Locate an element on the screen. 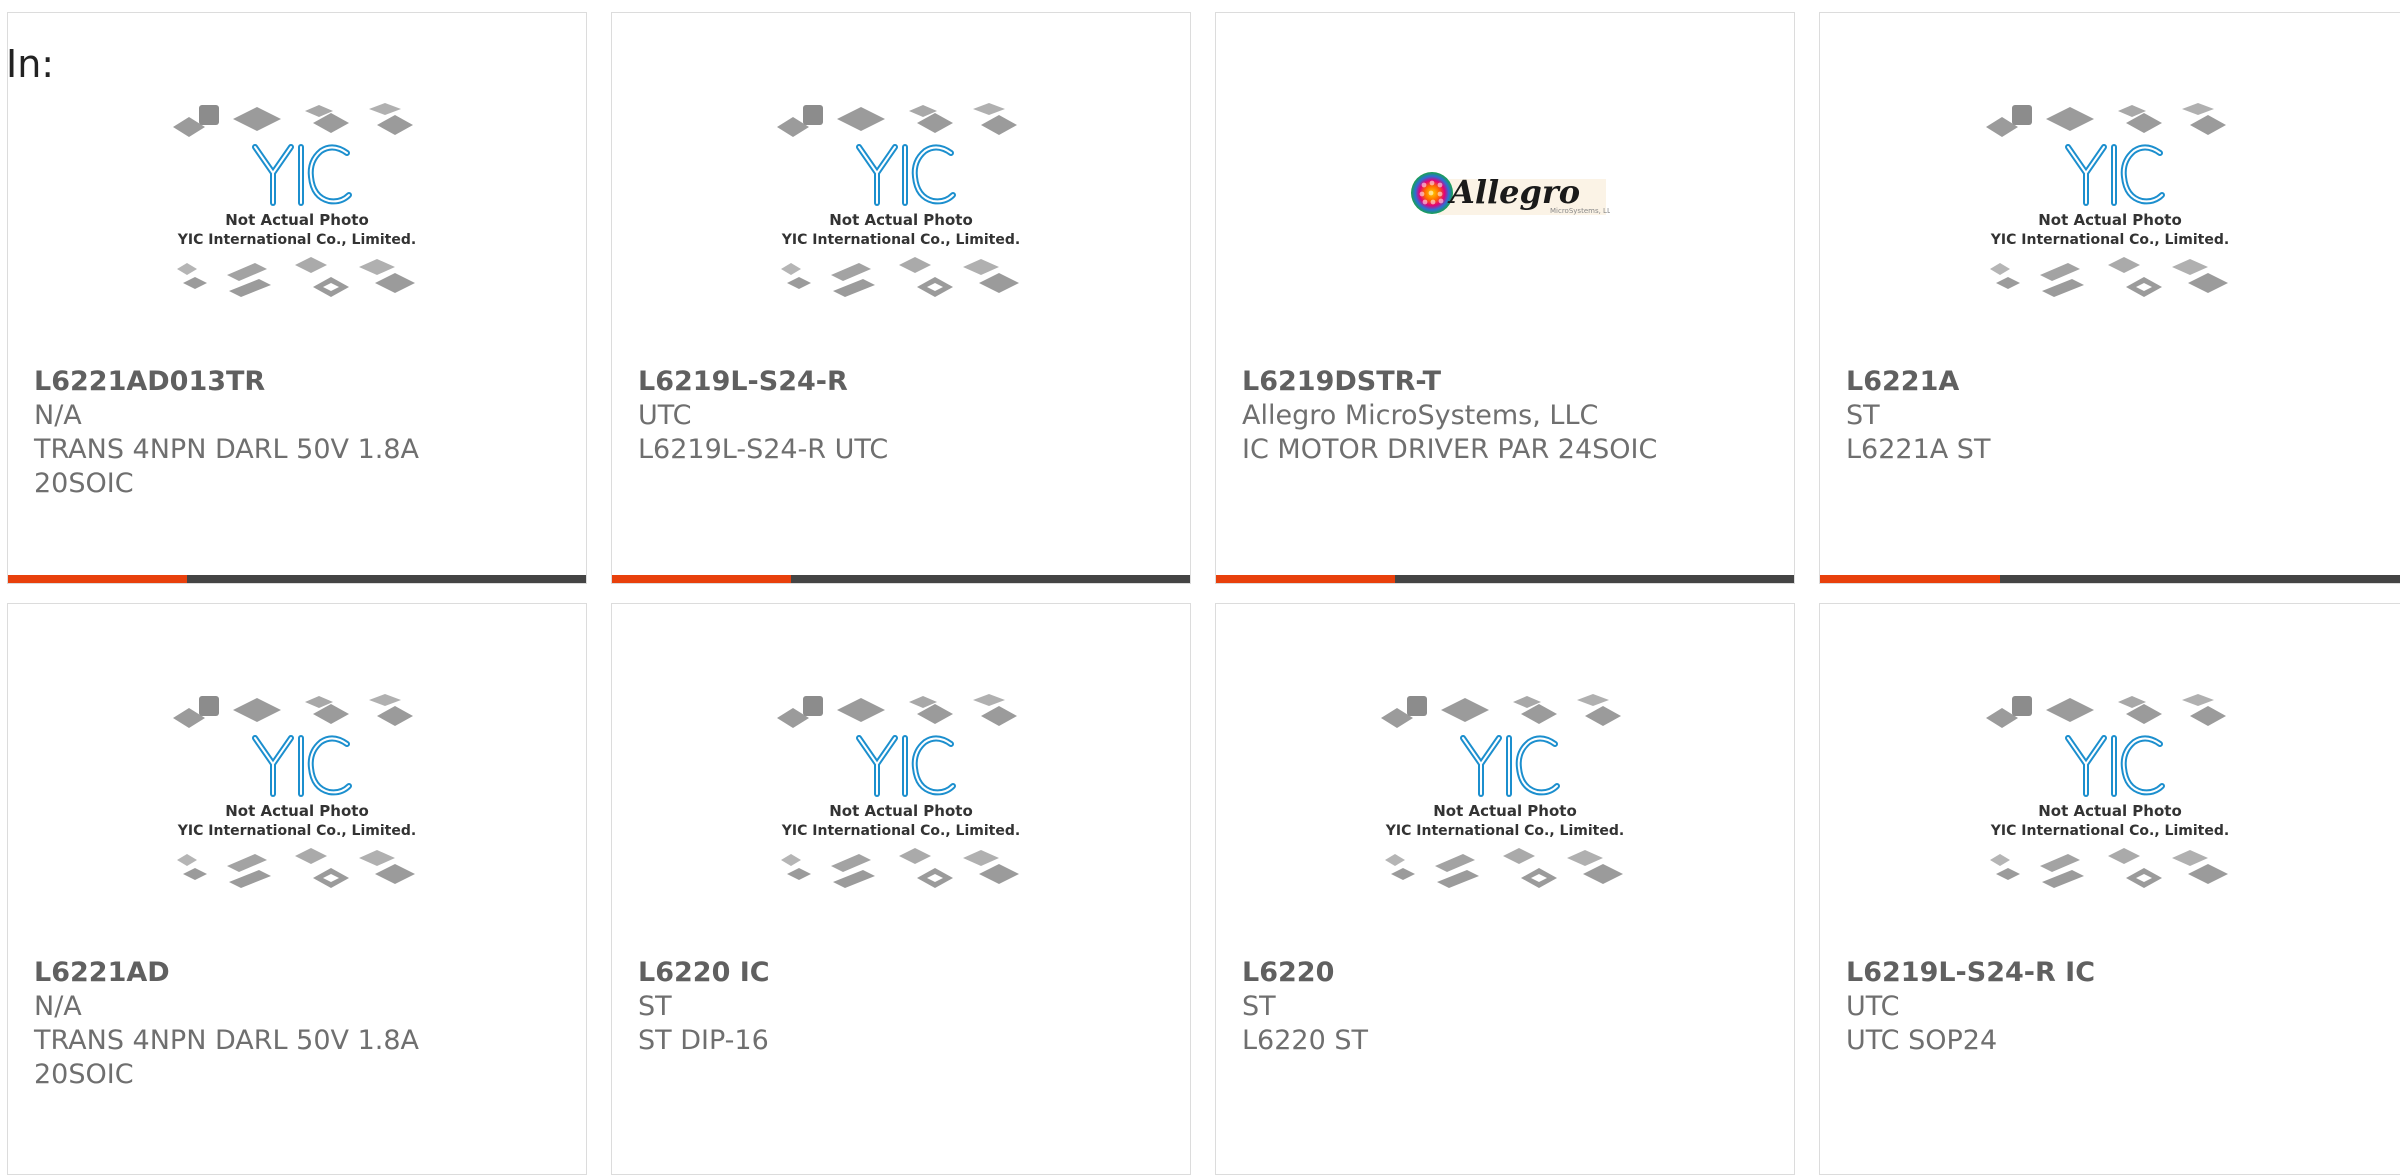 The width and height of the screenshot is (2400, 1175). search-in-label: In: is located at coordinates (30, 64).